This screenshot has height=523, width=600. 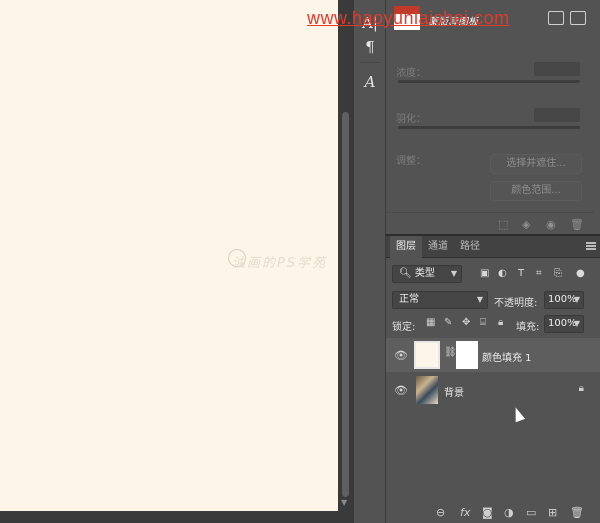 I want to click on lock-artboard-icon: ⌸, so click(x=483, y=322).